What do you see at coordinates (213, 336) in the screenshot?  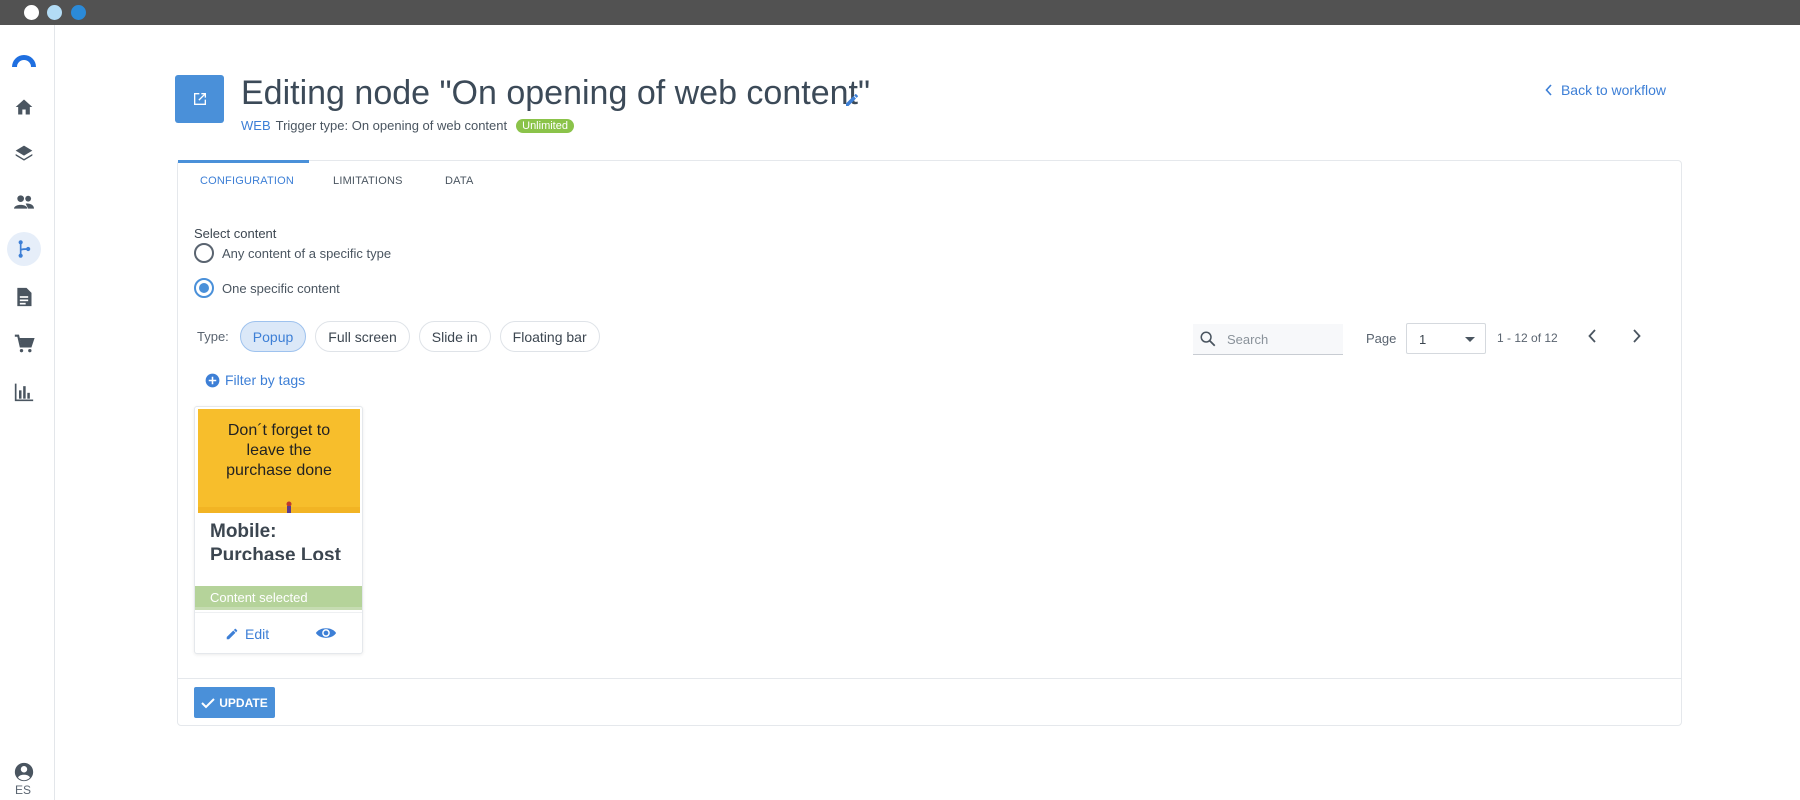 I see `type-label: Type:` at bounding box center [213, 336].